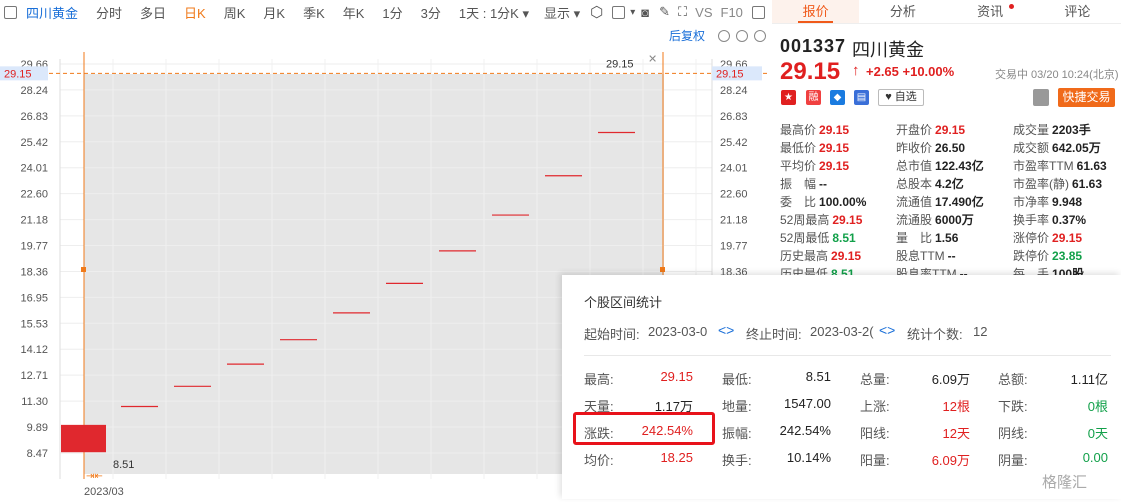 This screenshot has height=502, width=1121. What do you see at coordinates (1013, 406) in the screenshot?
I see `stats-label: 下跌:` at bounding box center [1013, 406].